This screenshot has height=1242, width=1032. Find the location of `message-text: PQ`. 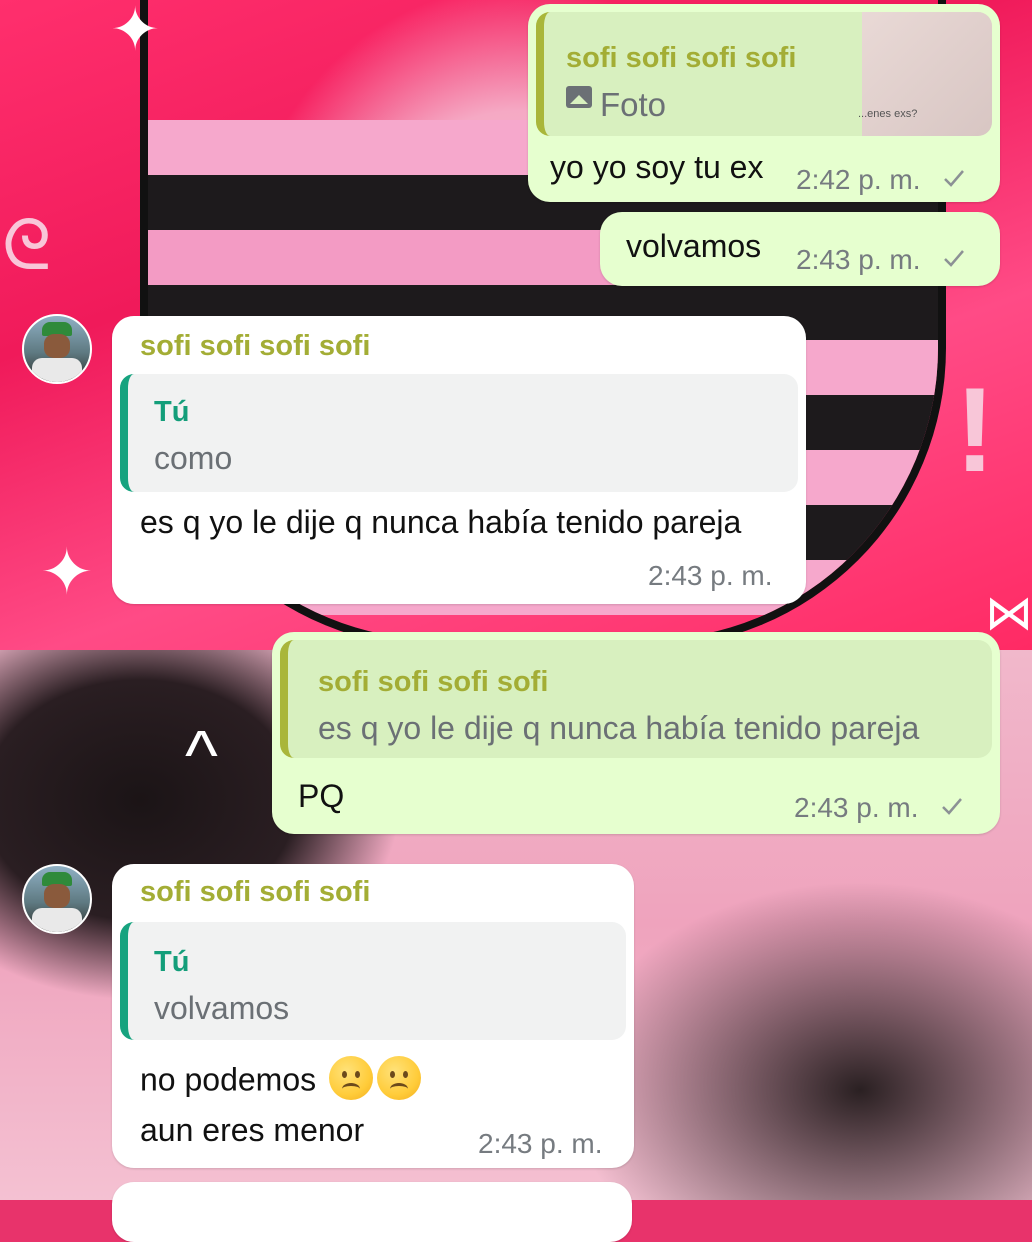

message-text: PQ is located at coordinates (321, 796).